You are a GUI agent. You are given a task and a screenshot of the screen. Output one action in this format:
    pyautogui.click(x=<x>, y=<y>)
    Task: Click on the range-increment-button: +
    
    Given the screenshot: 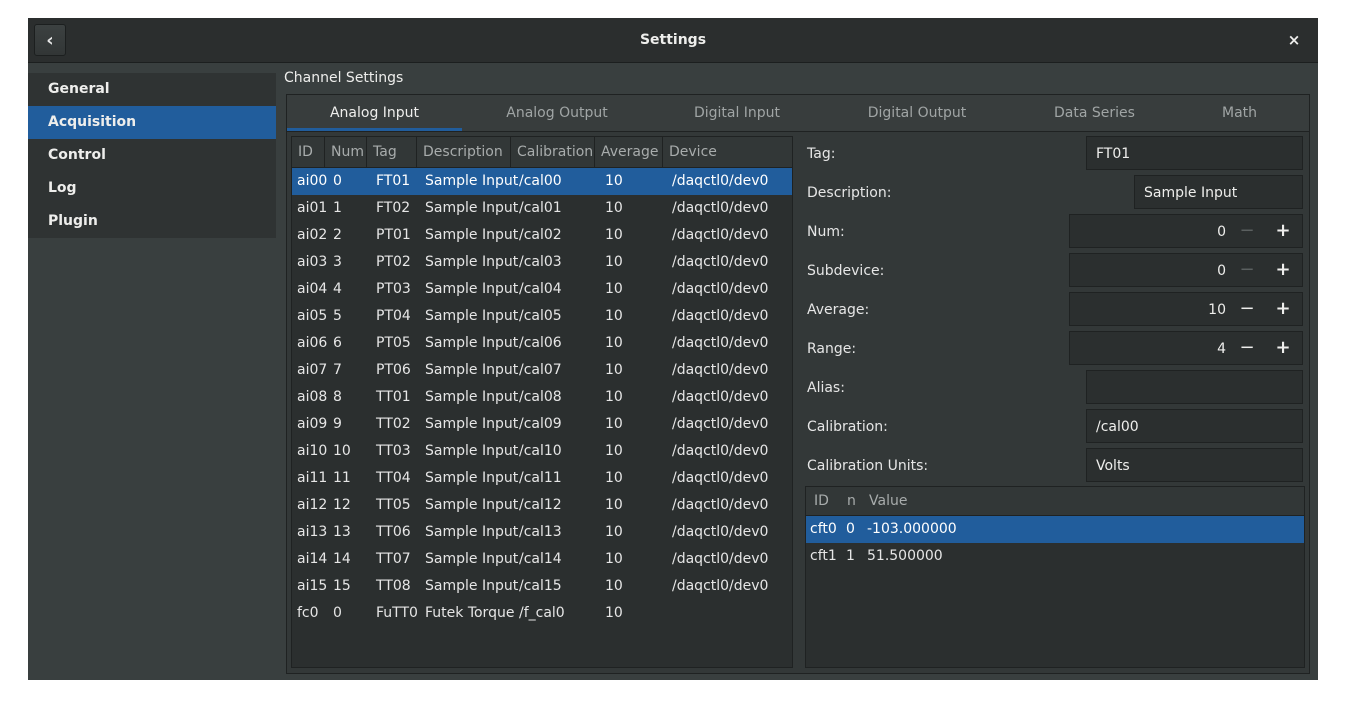 What is the action you would take?
    pyautogui.click(x=1283, y=348)
    